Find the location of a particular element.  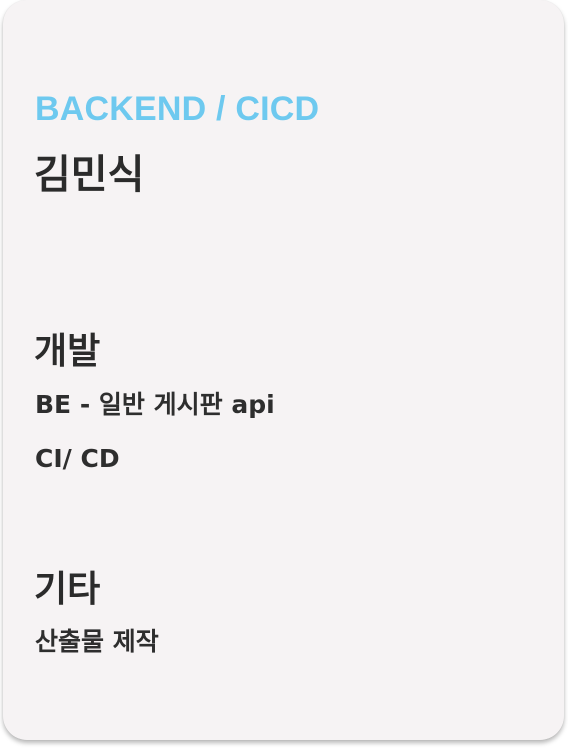

role-label: BACKEND / CICD is located at coordinates (177, 109).